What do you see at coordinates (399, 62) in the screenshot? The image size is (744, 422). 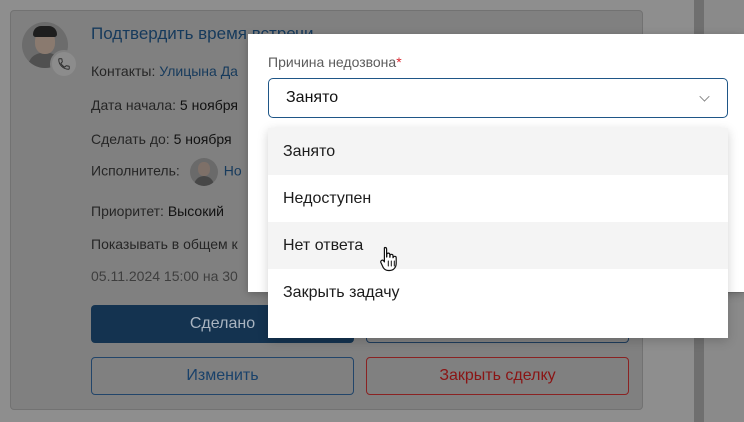 I see `required-mark: *` at bounding box center [399, 62].